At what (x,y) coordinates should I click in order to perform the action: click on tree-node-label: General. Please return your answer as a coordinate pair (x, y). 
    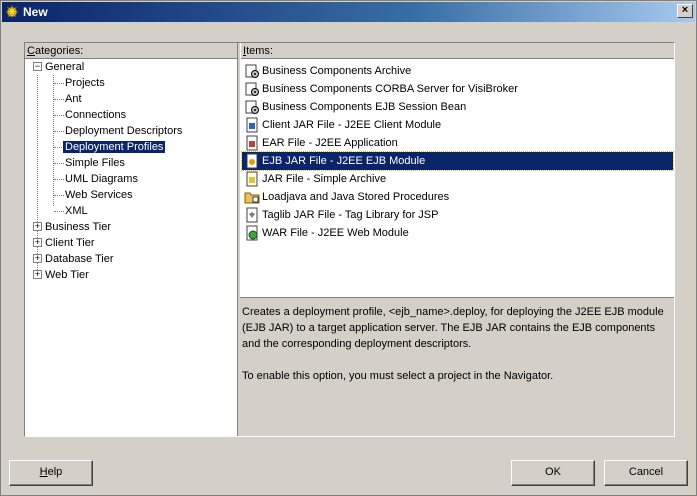
    Looking at the image, I should click on (65, 67).